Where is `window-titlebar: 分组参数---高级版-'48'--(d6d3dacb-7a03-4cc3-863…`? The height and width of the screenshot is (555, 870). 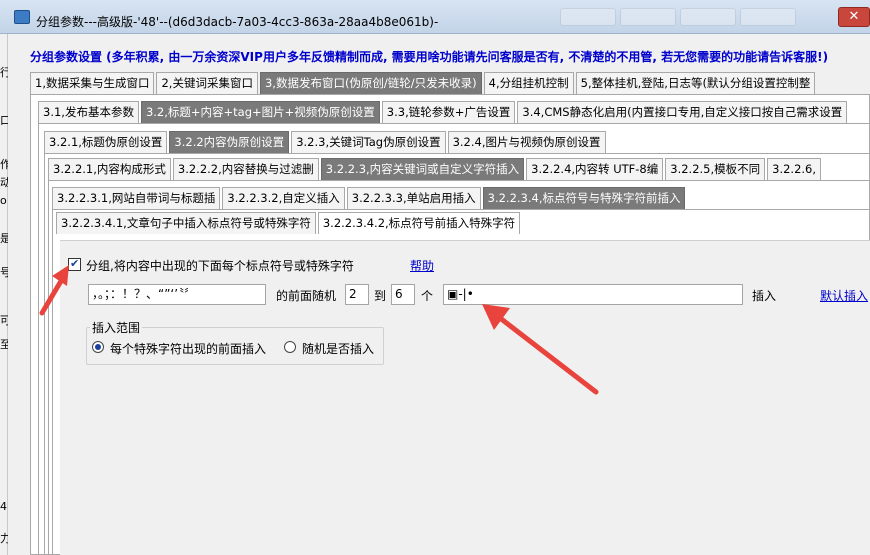 window-titlebar: 分组参数---高级版-'48'--(d6d3dacb-7a03-4cc3-863… is located at coordinates (435, 17).